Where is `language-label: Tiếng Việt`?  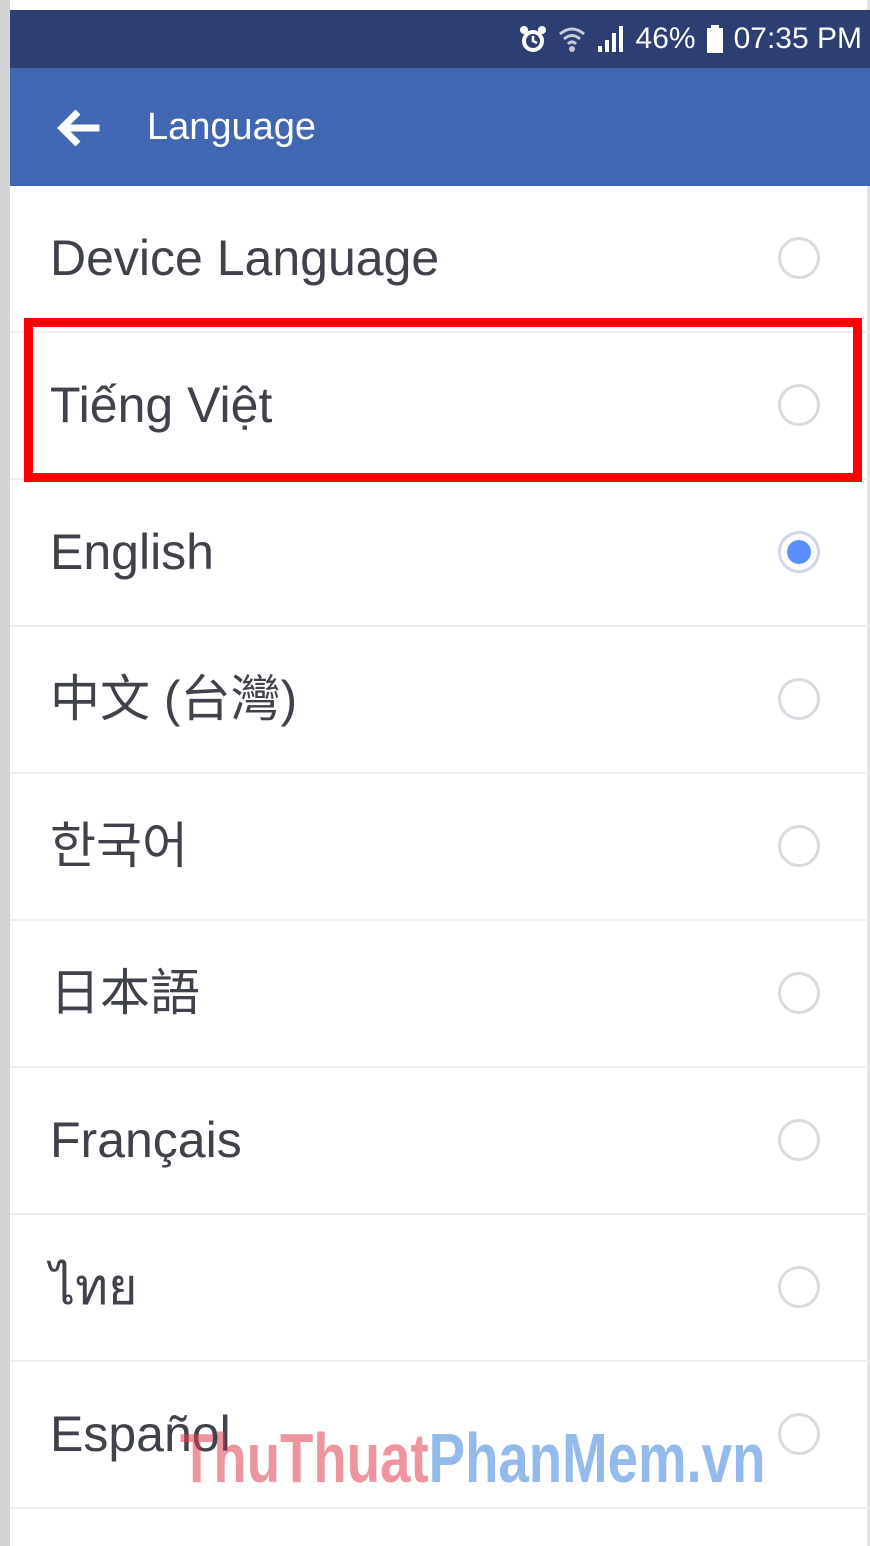
language-label: Tiếng Việt is located at coordinates (161, 405).